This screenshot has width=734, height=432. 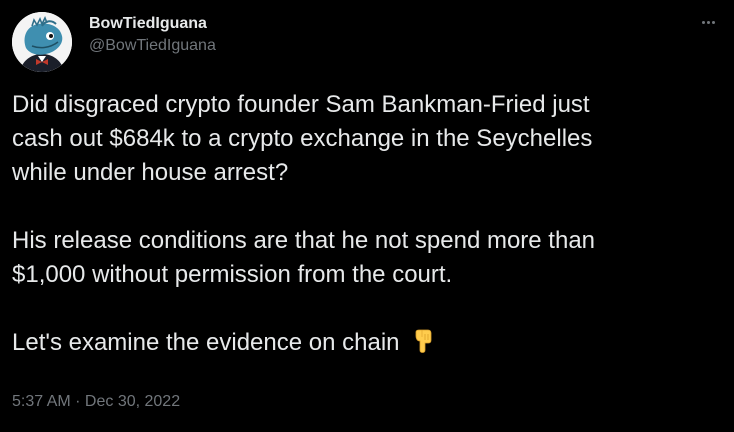 I want to click on more-options-icon, so click(x=708, y=22).